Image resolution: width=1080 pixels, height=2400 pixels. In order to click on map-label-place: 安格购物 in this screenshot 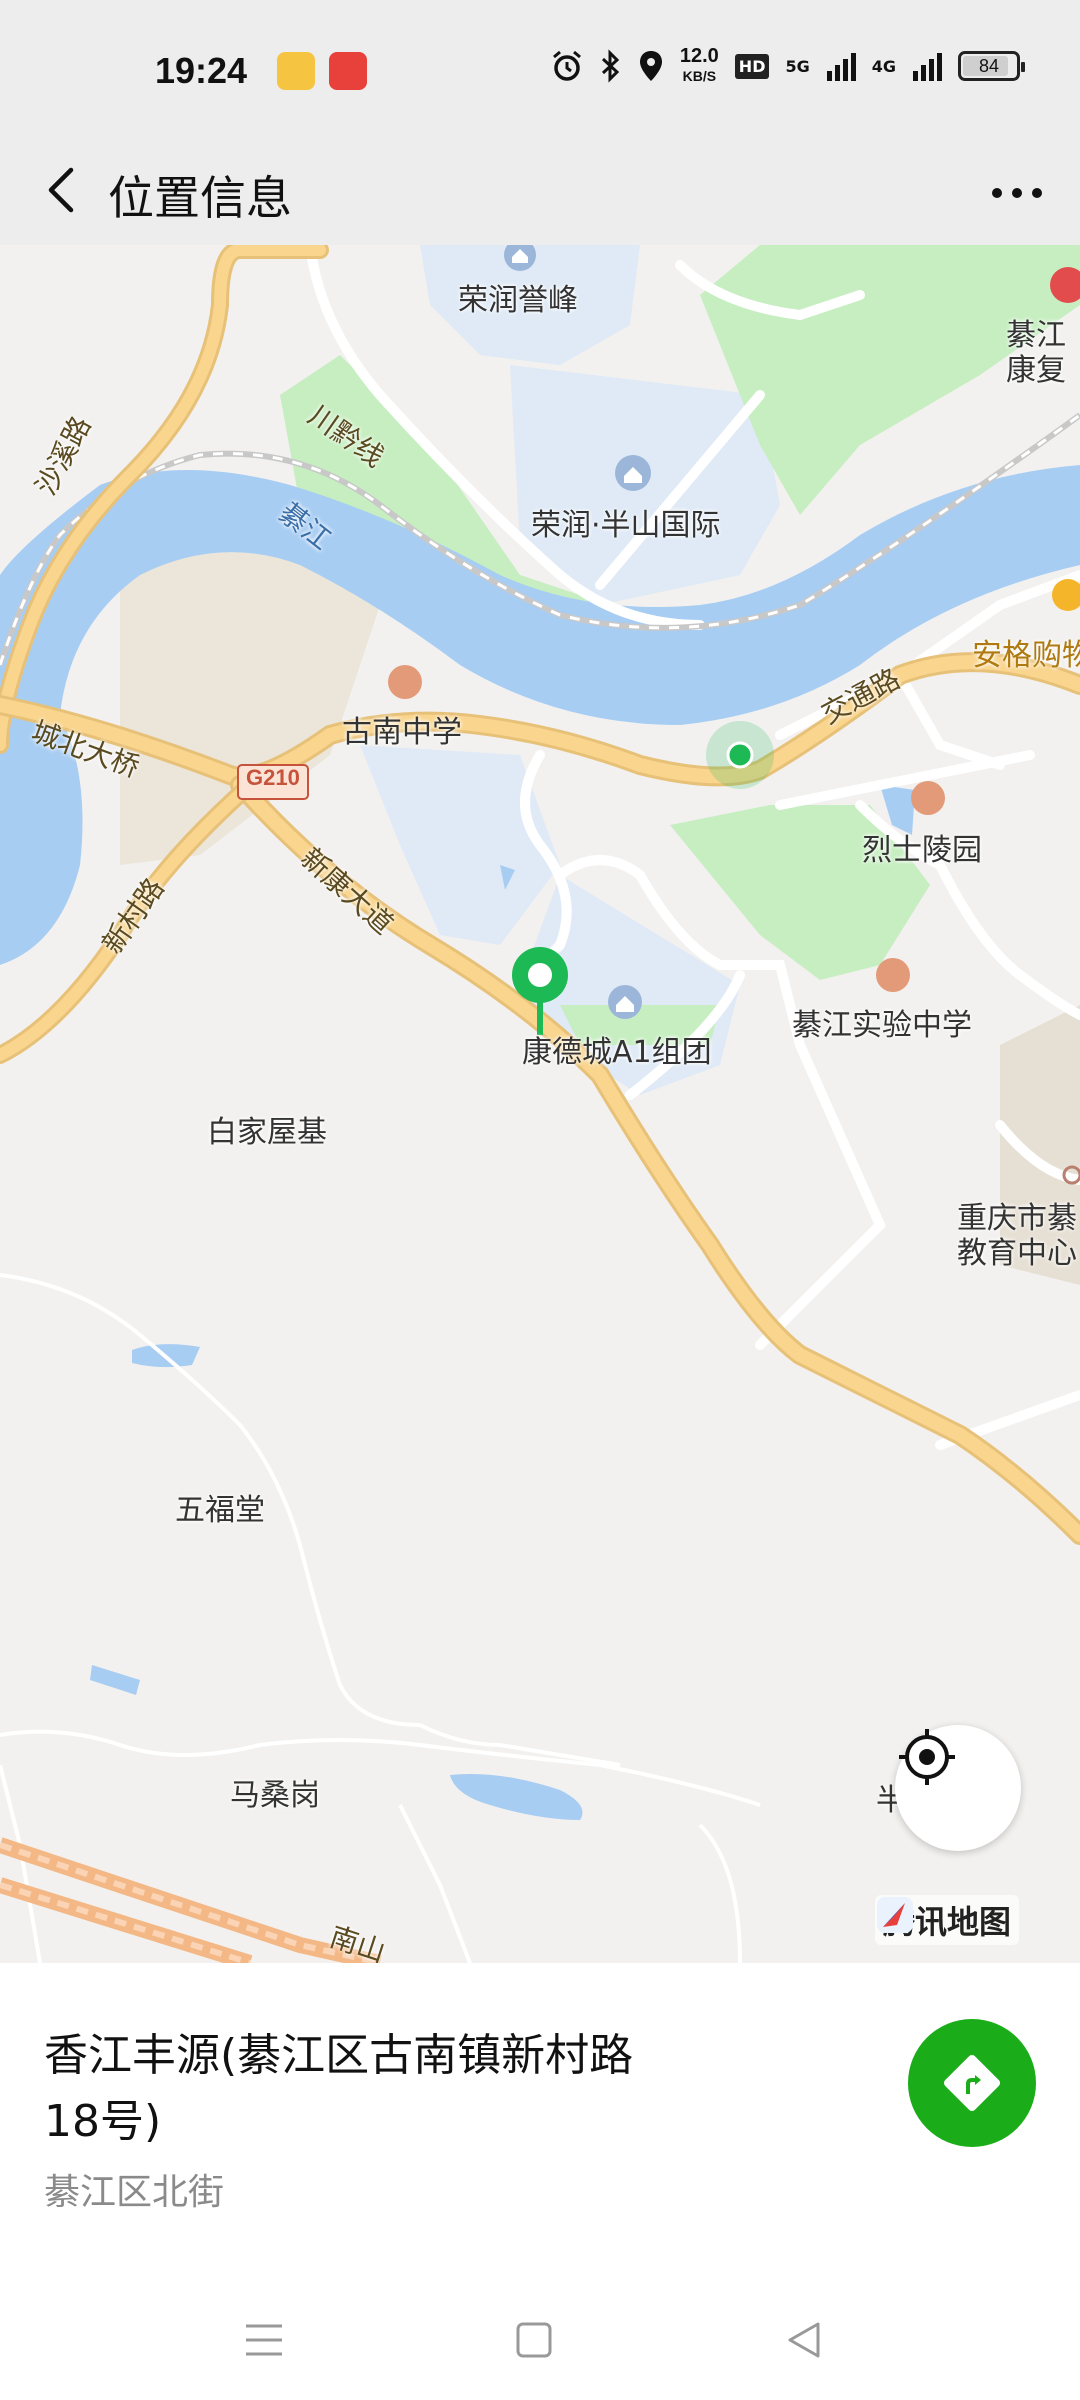, I will do `click(1026, 655)`.